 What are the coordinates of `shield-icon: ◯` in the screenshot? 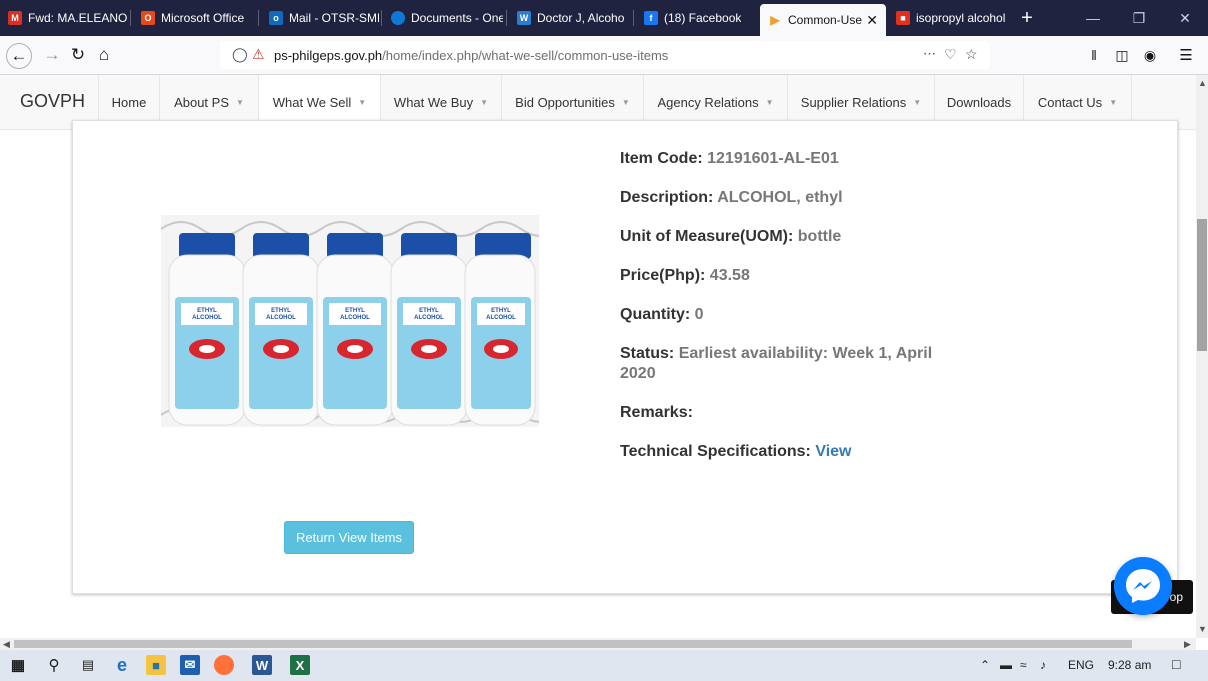 It's located at (240, 54).